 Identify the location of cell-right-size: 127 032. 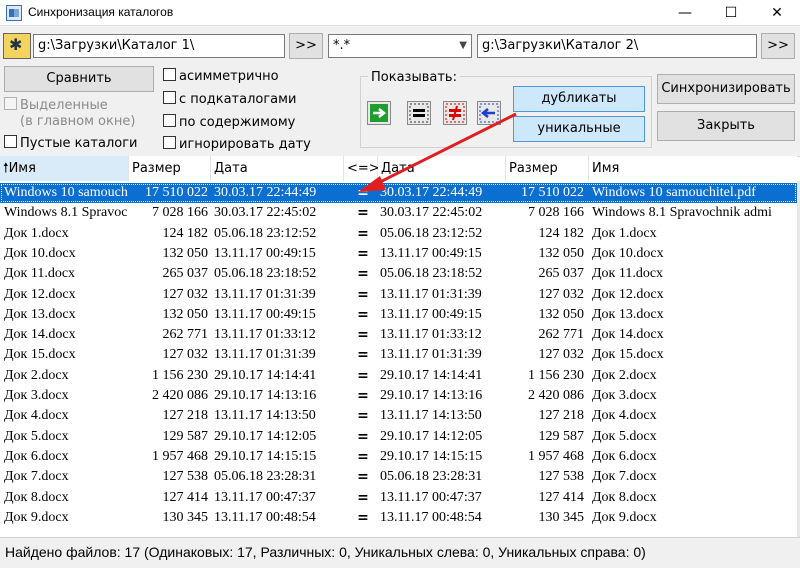
(561, 294).